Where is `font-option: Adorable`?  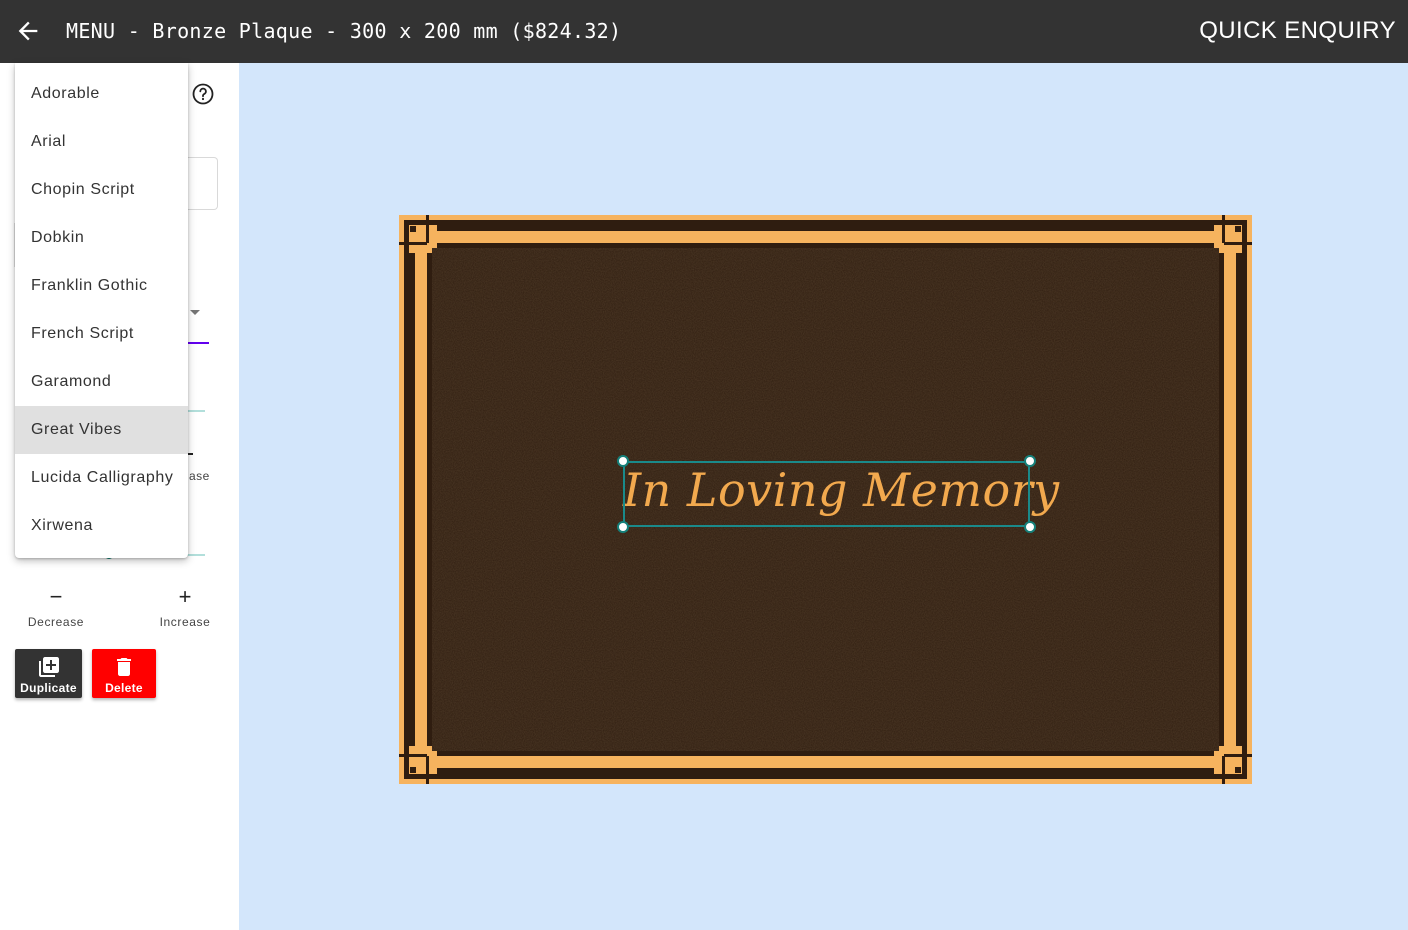
font-option: Adorable is located at coordinates (101, 94).